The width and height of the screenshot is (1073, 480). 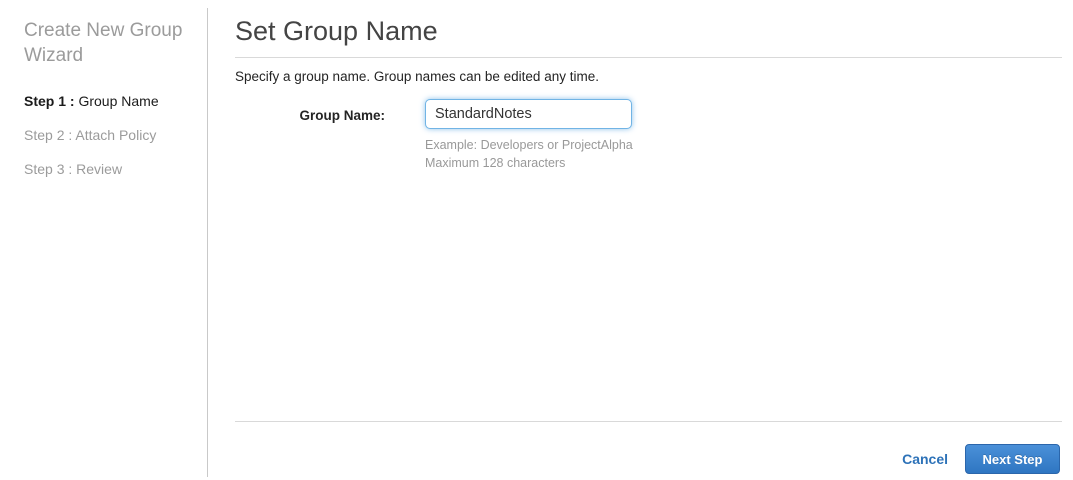 I want to click on step-2-prefix: Step 2 :, so click(x=48, y=135).